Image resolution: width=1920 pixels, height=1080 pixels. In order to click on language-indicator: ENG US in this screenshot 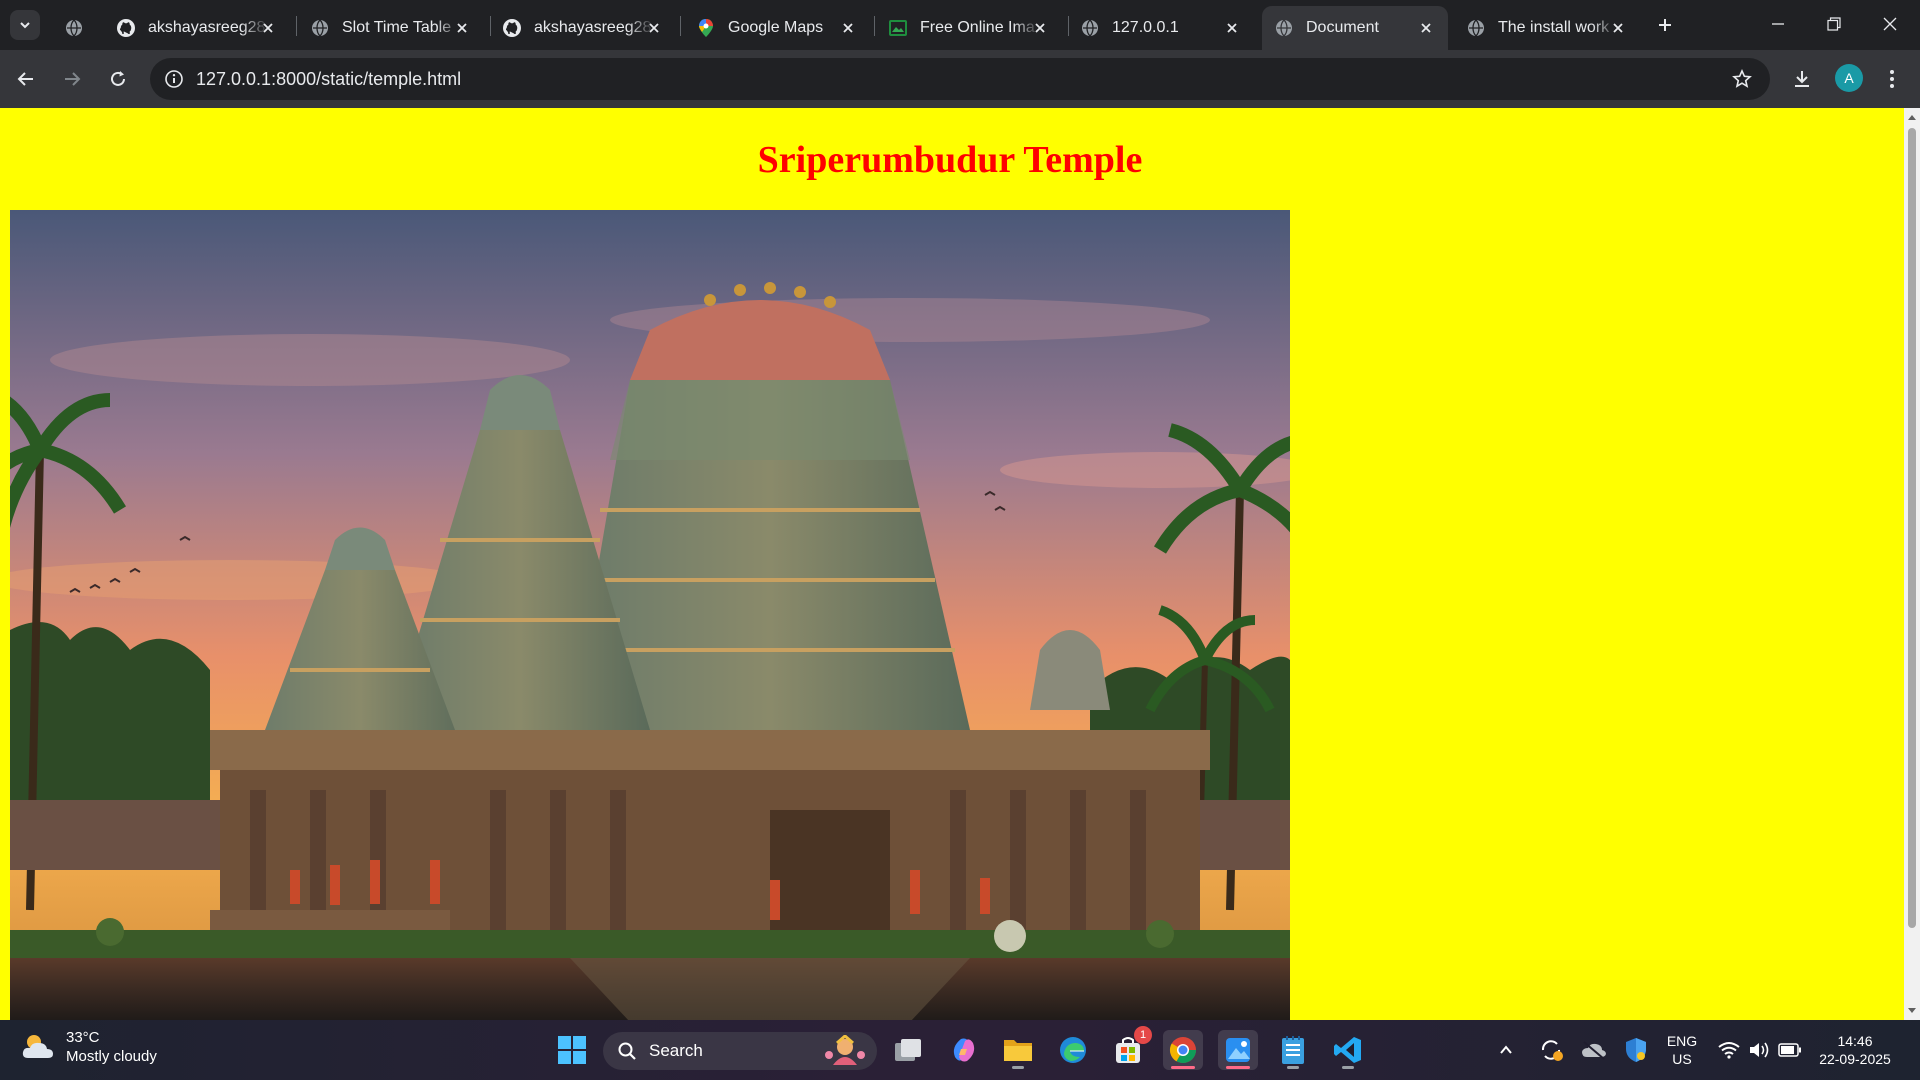, I will do `click(1682, 1050)`.